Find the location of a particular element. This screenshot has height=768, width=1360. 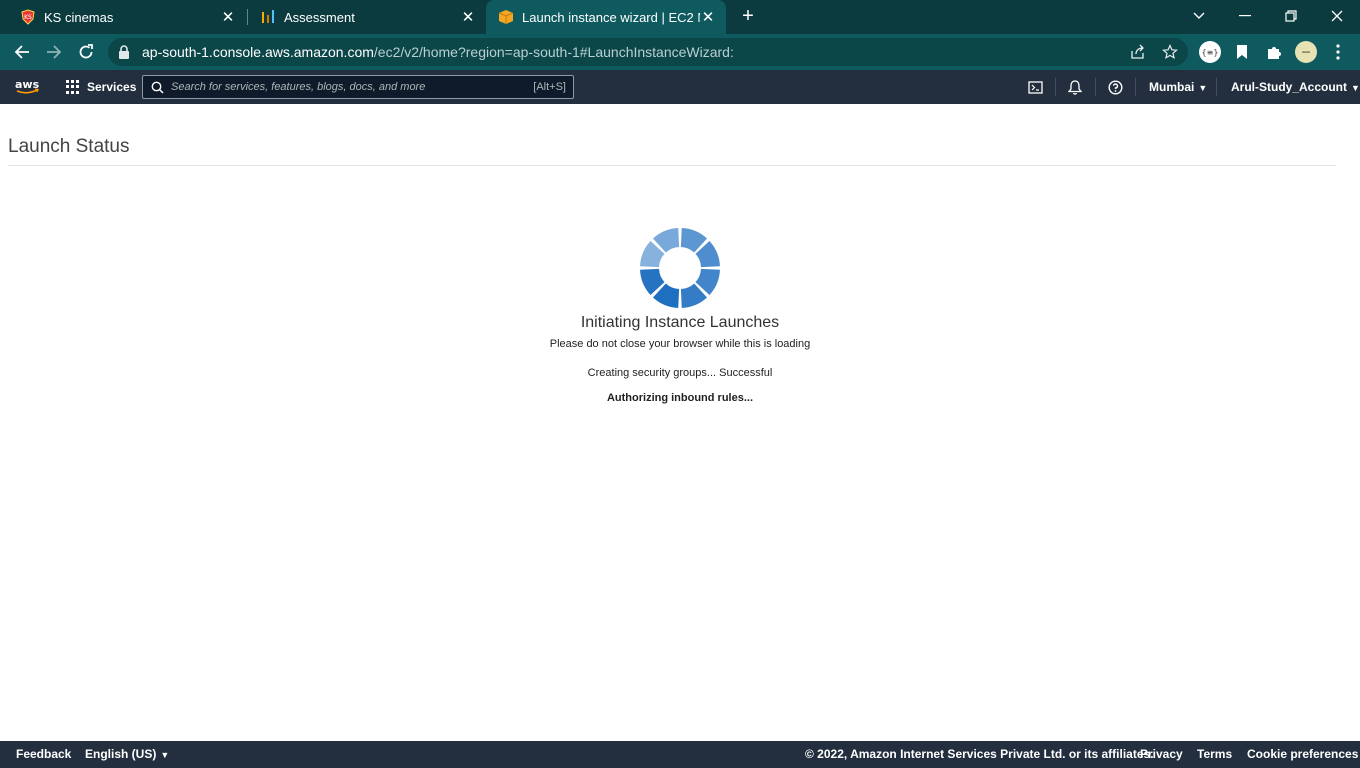

profile-avatar is located at coordinates (1306, 52).